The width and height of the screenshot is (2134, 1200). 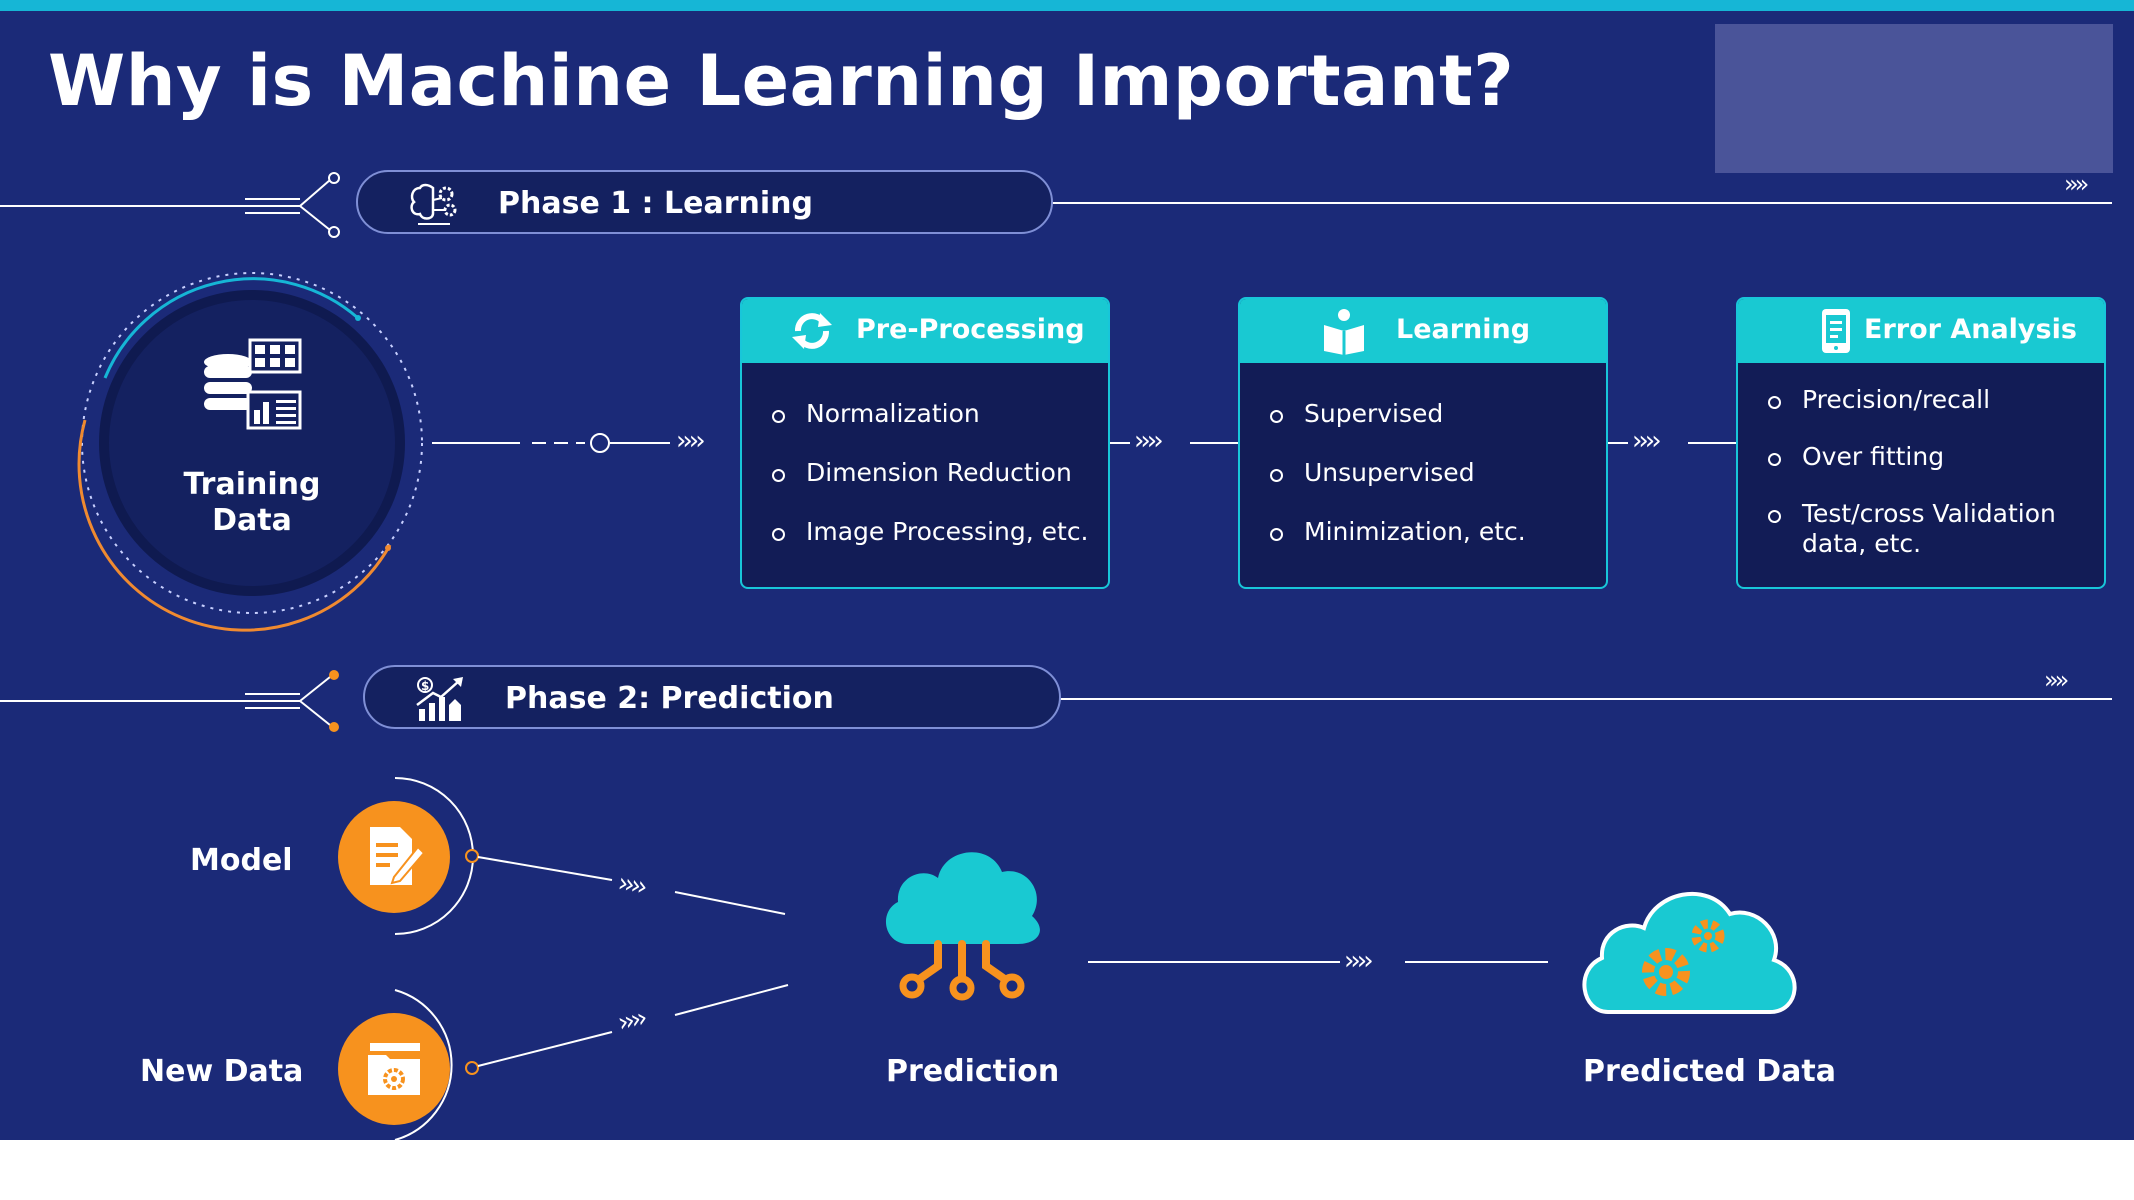 I want to click on predicted-data-label: Predicted Data, so click(x=1710, y=1071).